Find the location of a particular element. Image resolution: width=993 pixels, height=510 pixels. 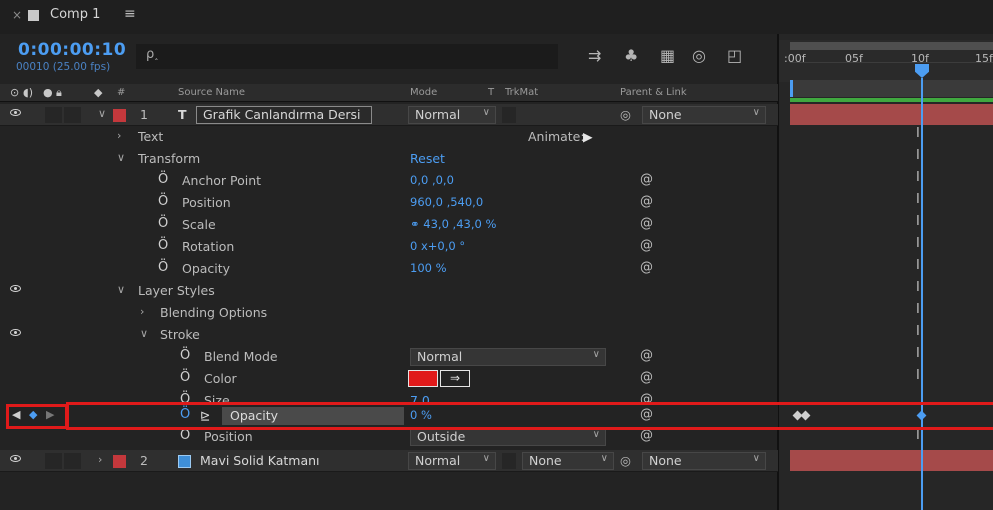

trkmat-header: TrkMat is located at coordinates (521, 92).